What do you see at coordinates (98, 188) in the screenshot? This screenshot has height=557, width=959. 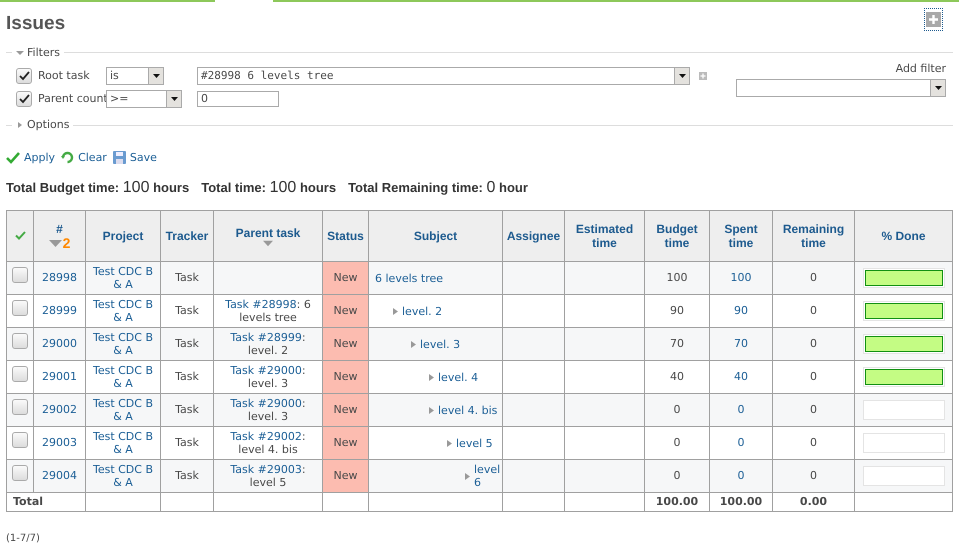 I see `total-summary: Total Budget time: 100 hours` at bounding box center [98, 188].